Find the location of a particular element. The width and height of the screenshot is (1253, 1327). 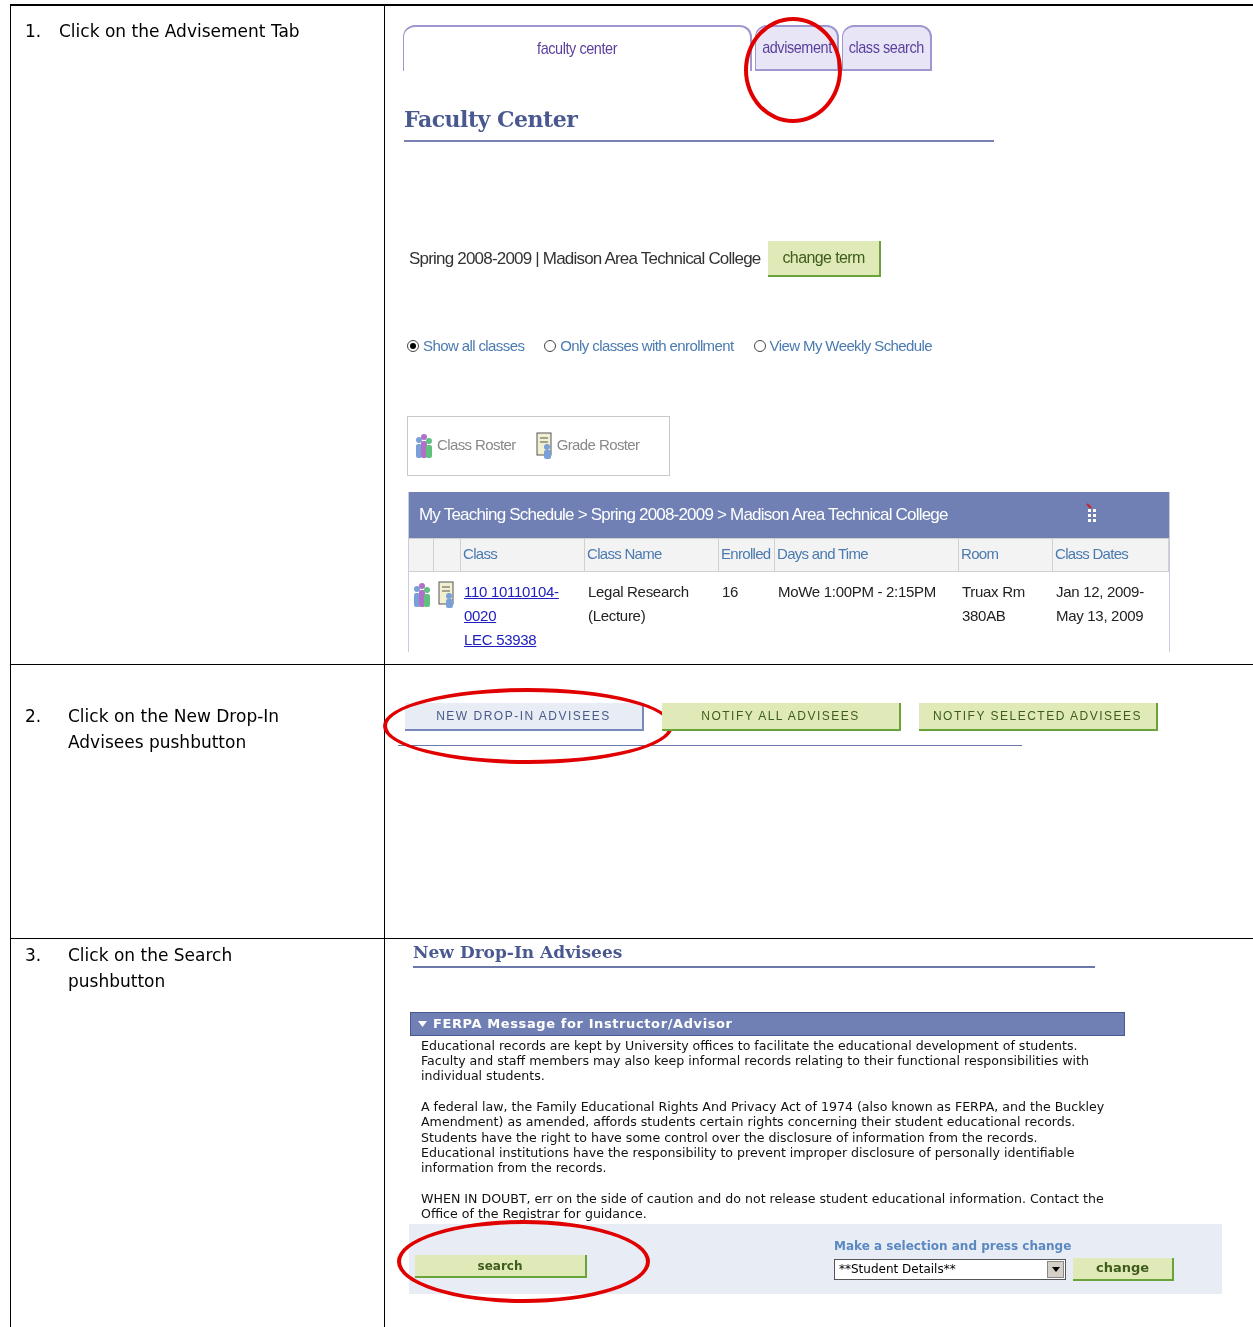

select-label: Make a selection and press change is located at coordinates (953, 1246).